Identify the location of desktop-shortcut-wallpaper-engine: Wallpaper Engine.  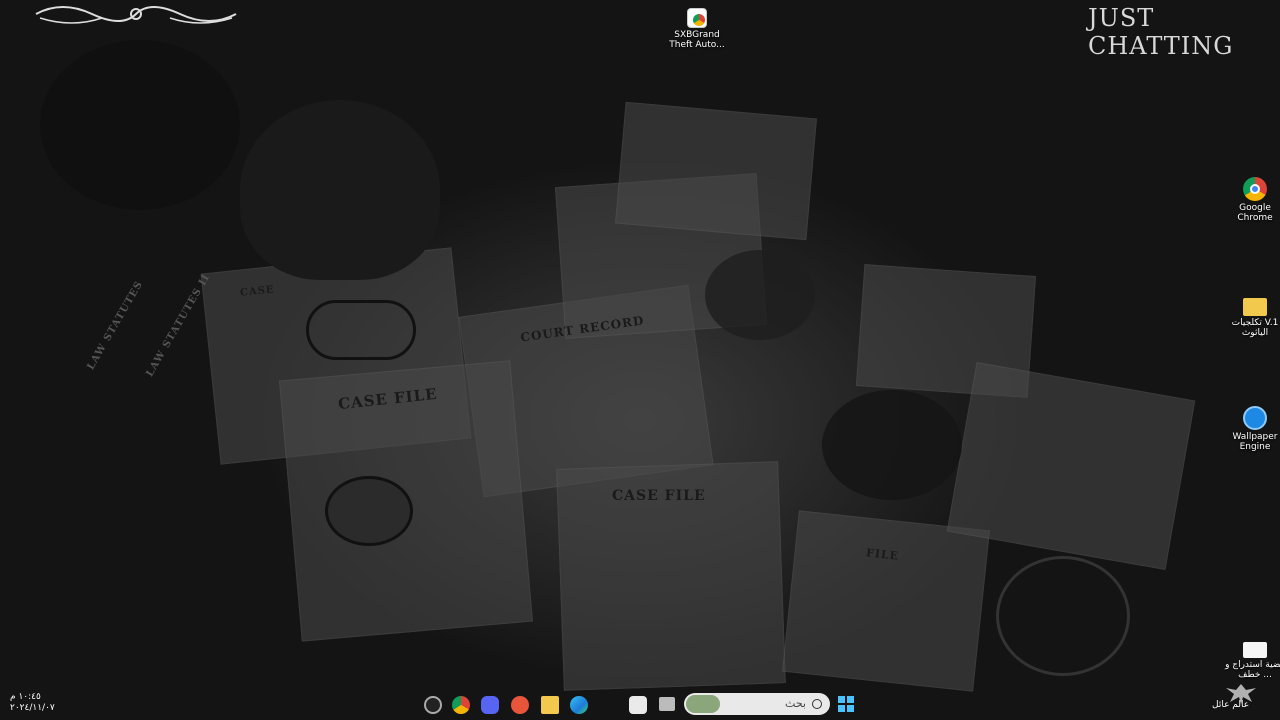
(1252, 429).